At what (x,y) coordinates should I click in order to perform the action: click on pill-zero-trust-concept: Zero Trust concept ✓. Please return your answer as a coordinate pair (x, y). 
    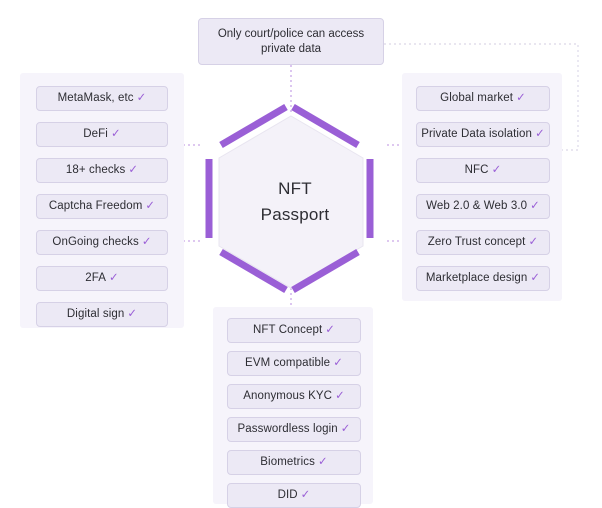
    Looking at the image, I should click on (483, 242).